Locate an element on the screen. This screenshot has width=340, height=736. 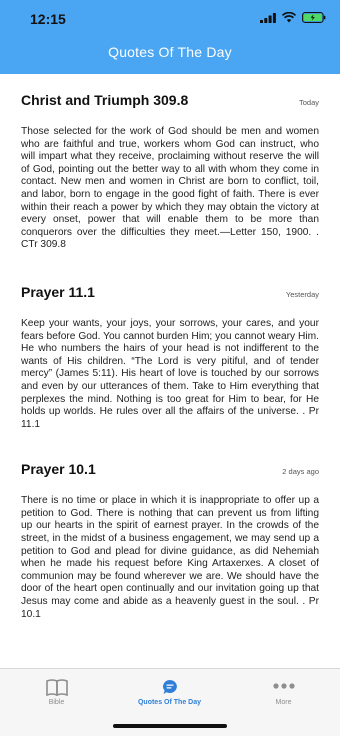
quote-header: Prayer 10.1 2 days ago is located at coordinates (170, 469).